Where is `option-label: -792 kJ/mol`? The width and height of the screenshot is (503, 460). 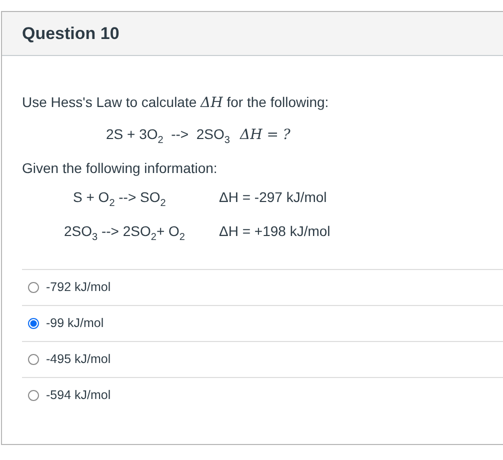 option-label: -792 kJ/mol is located at coordinates (78, 287).